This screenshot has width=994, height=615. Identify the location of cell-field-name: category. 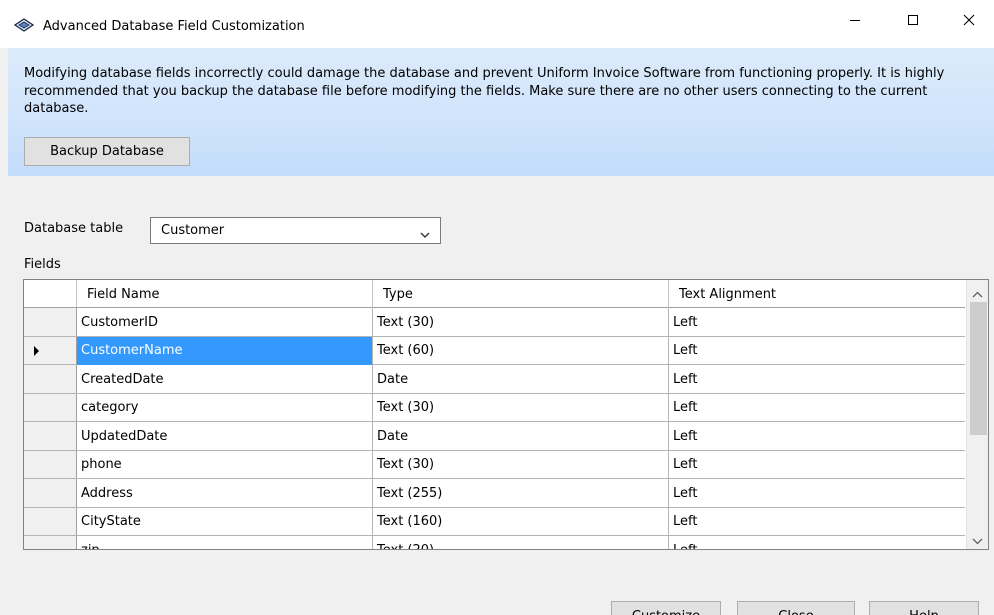
(225, 407).